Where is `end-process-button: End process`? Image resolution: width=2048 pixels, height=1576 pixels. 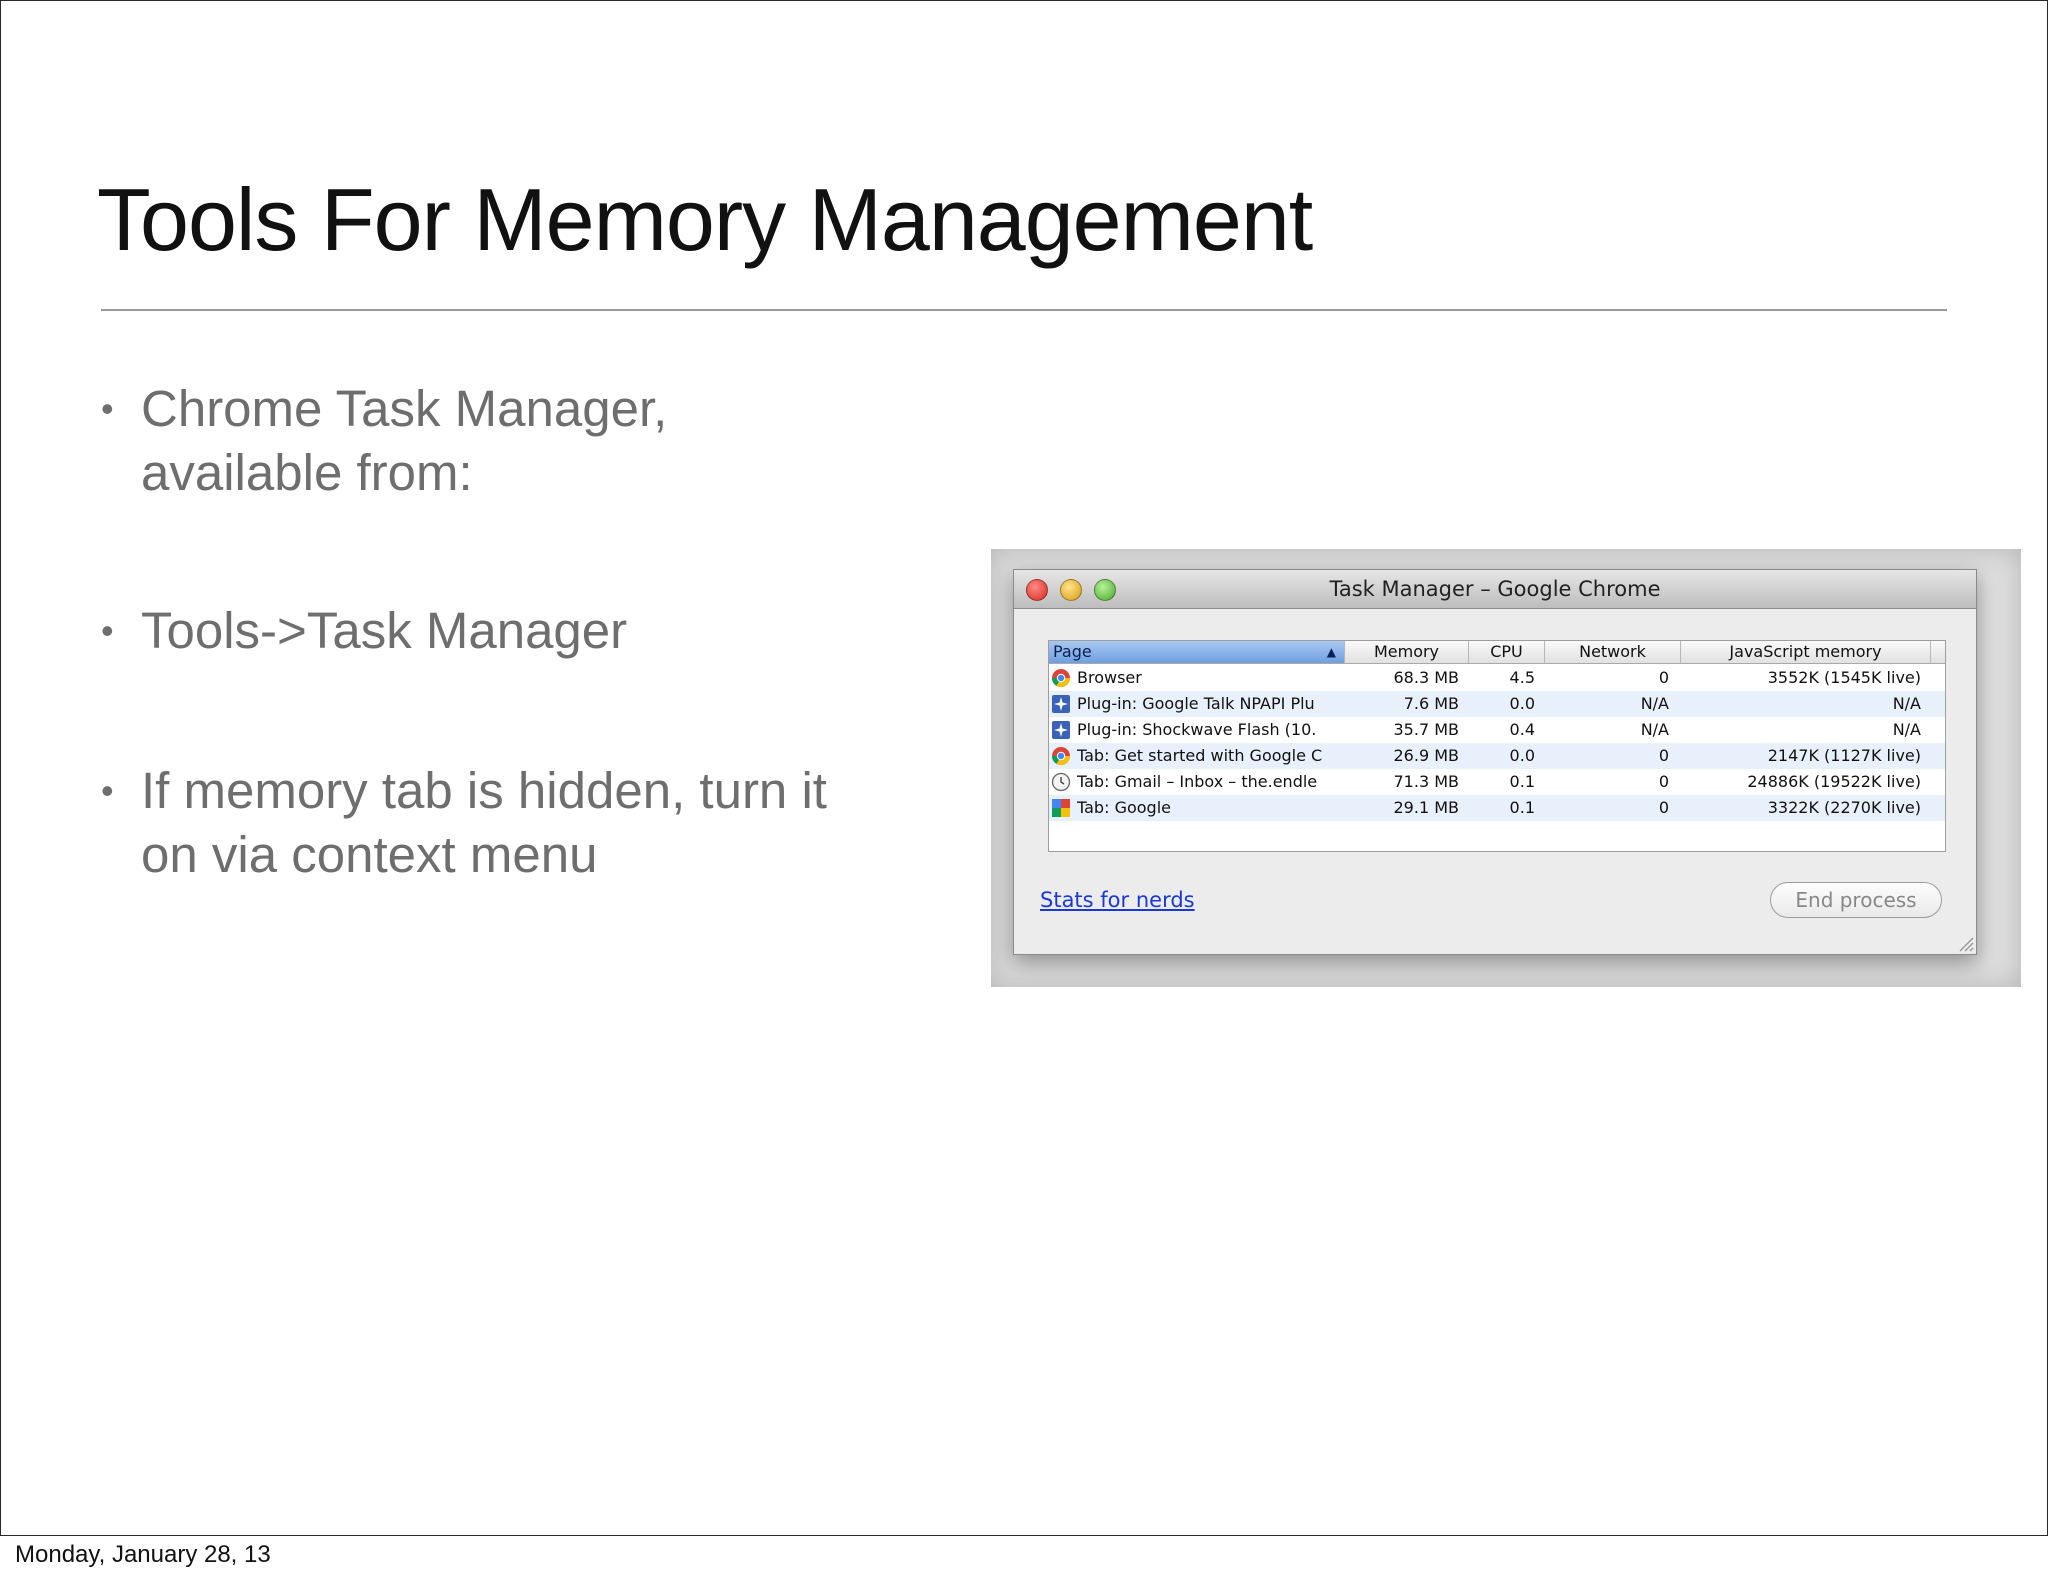
end-process-button: End process is located at coordinates (1856, 900).